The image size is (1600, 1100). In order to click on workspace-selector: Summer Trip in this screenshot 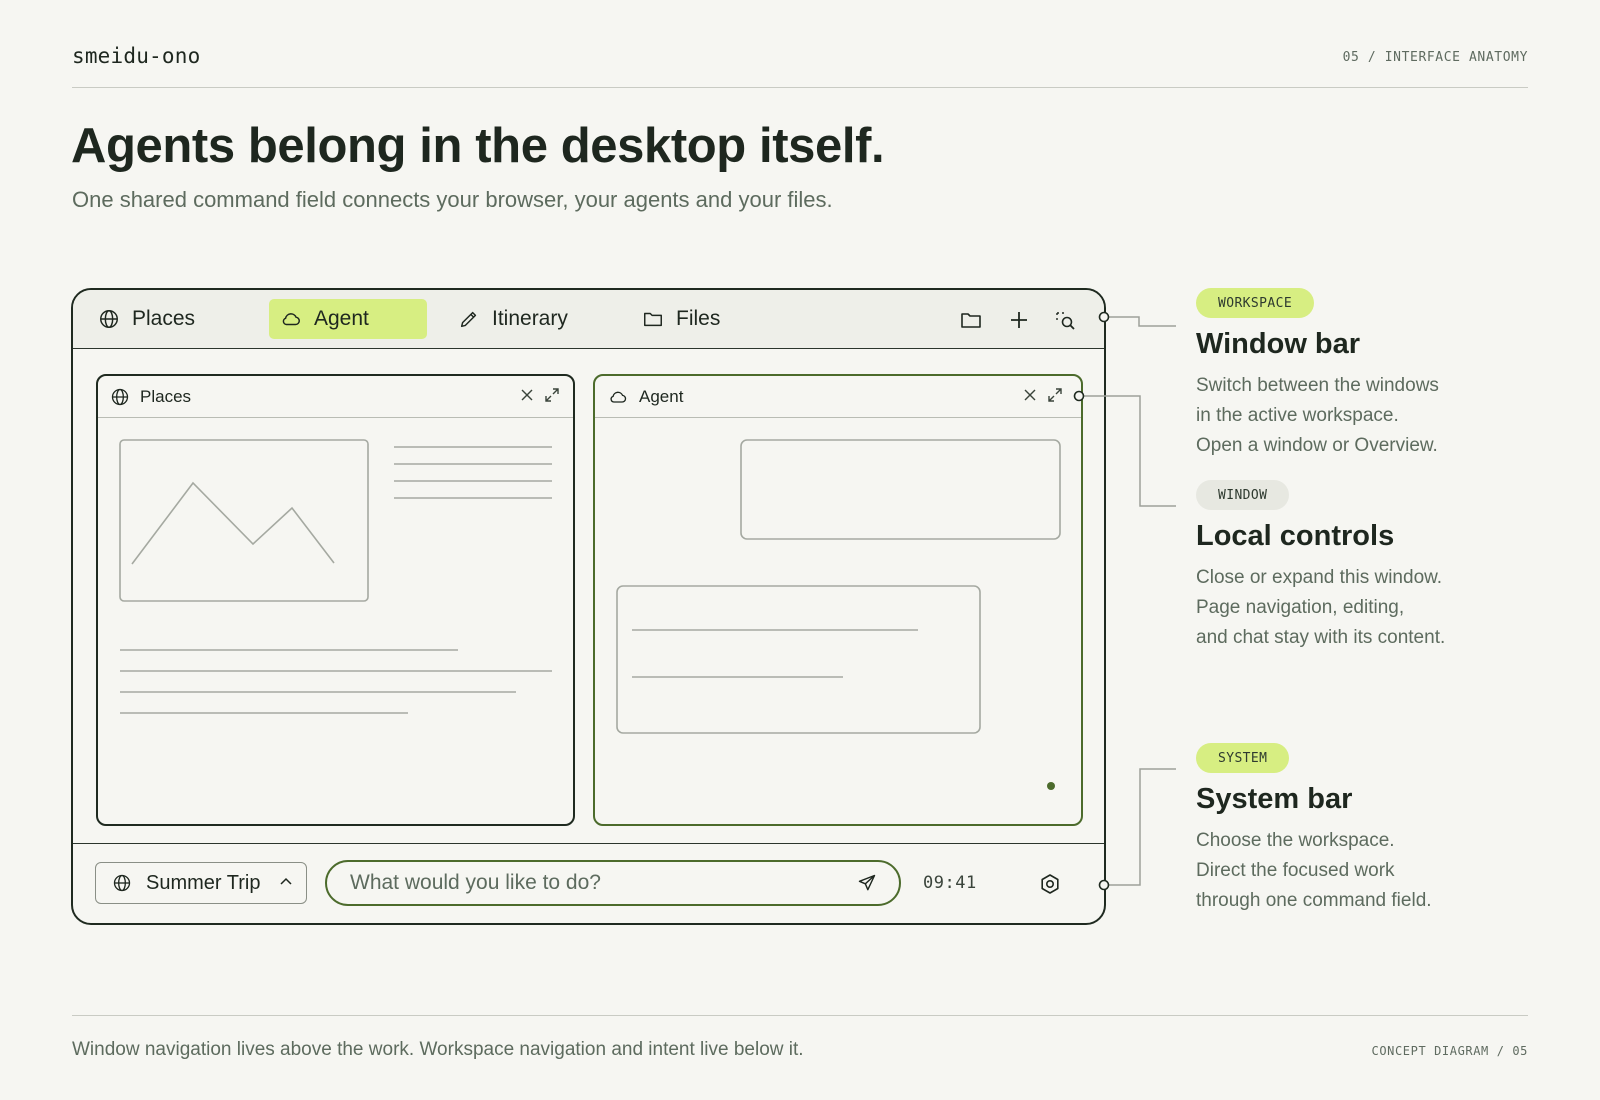, I will do `click(201, 883)`.